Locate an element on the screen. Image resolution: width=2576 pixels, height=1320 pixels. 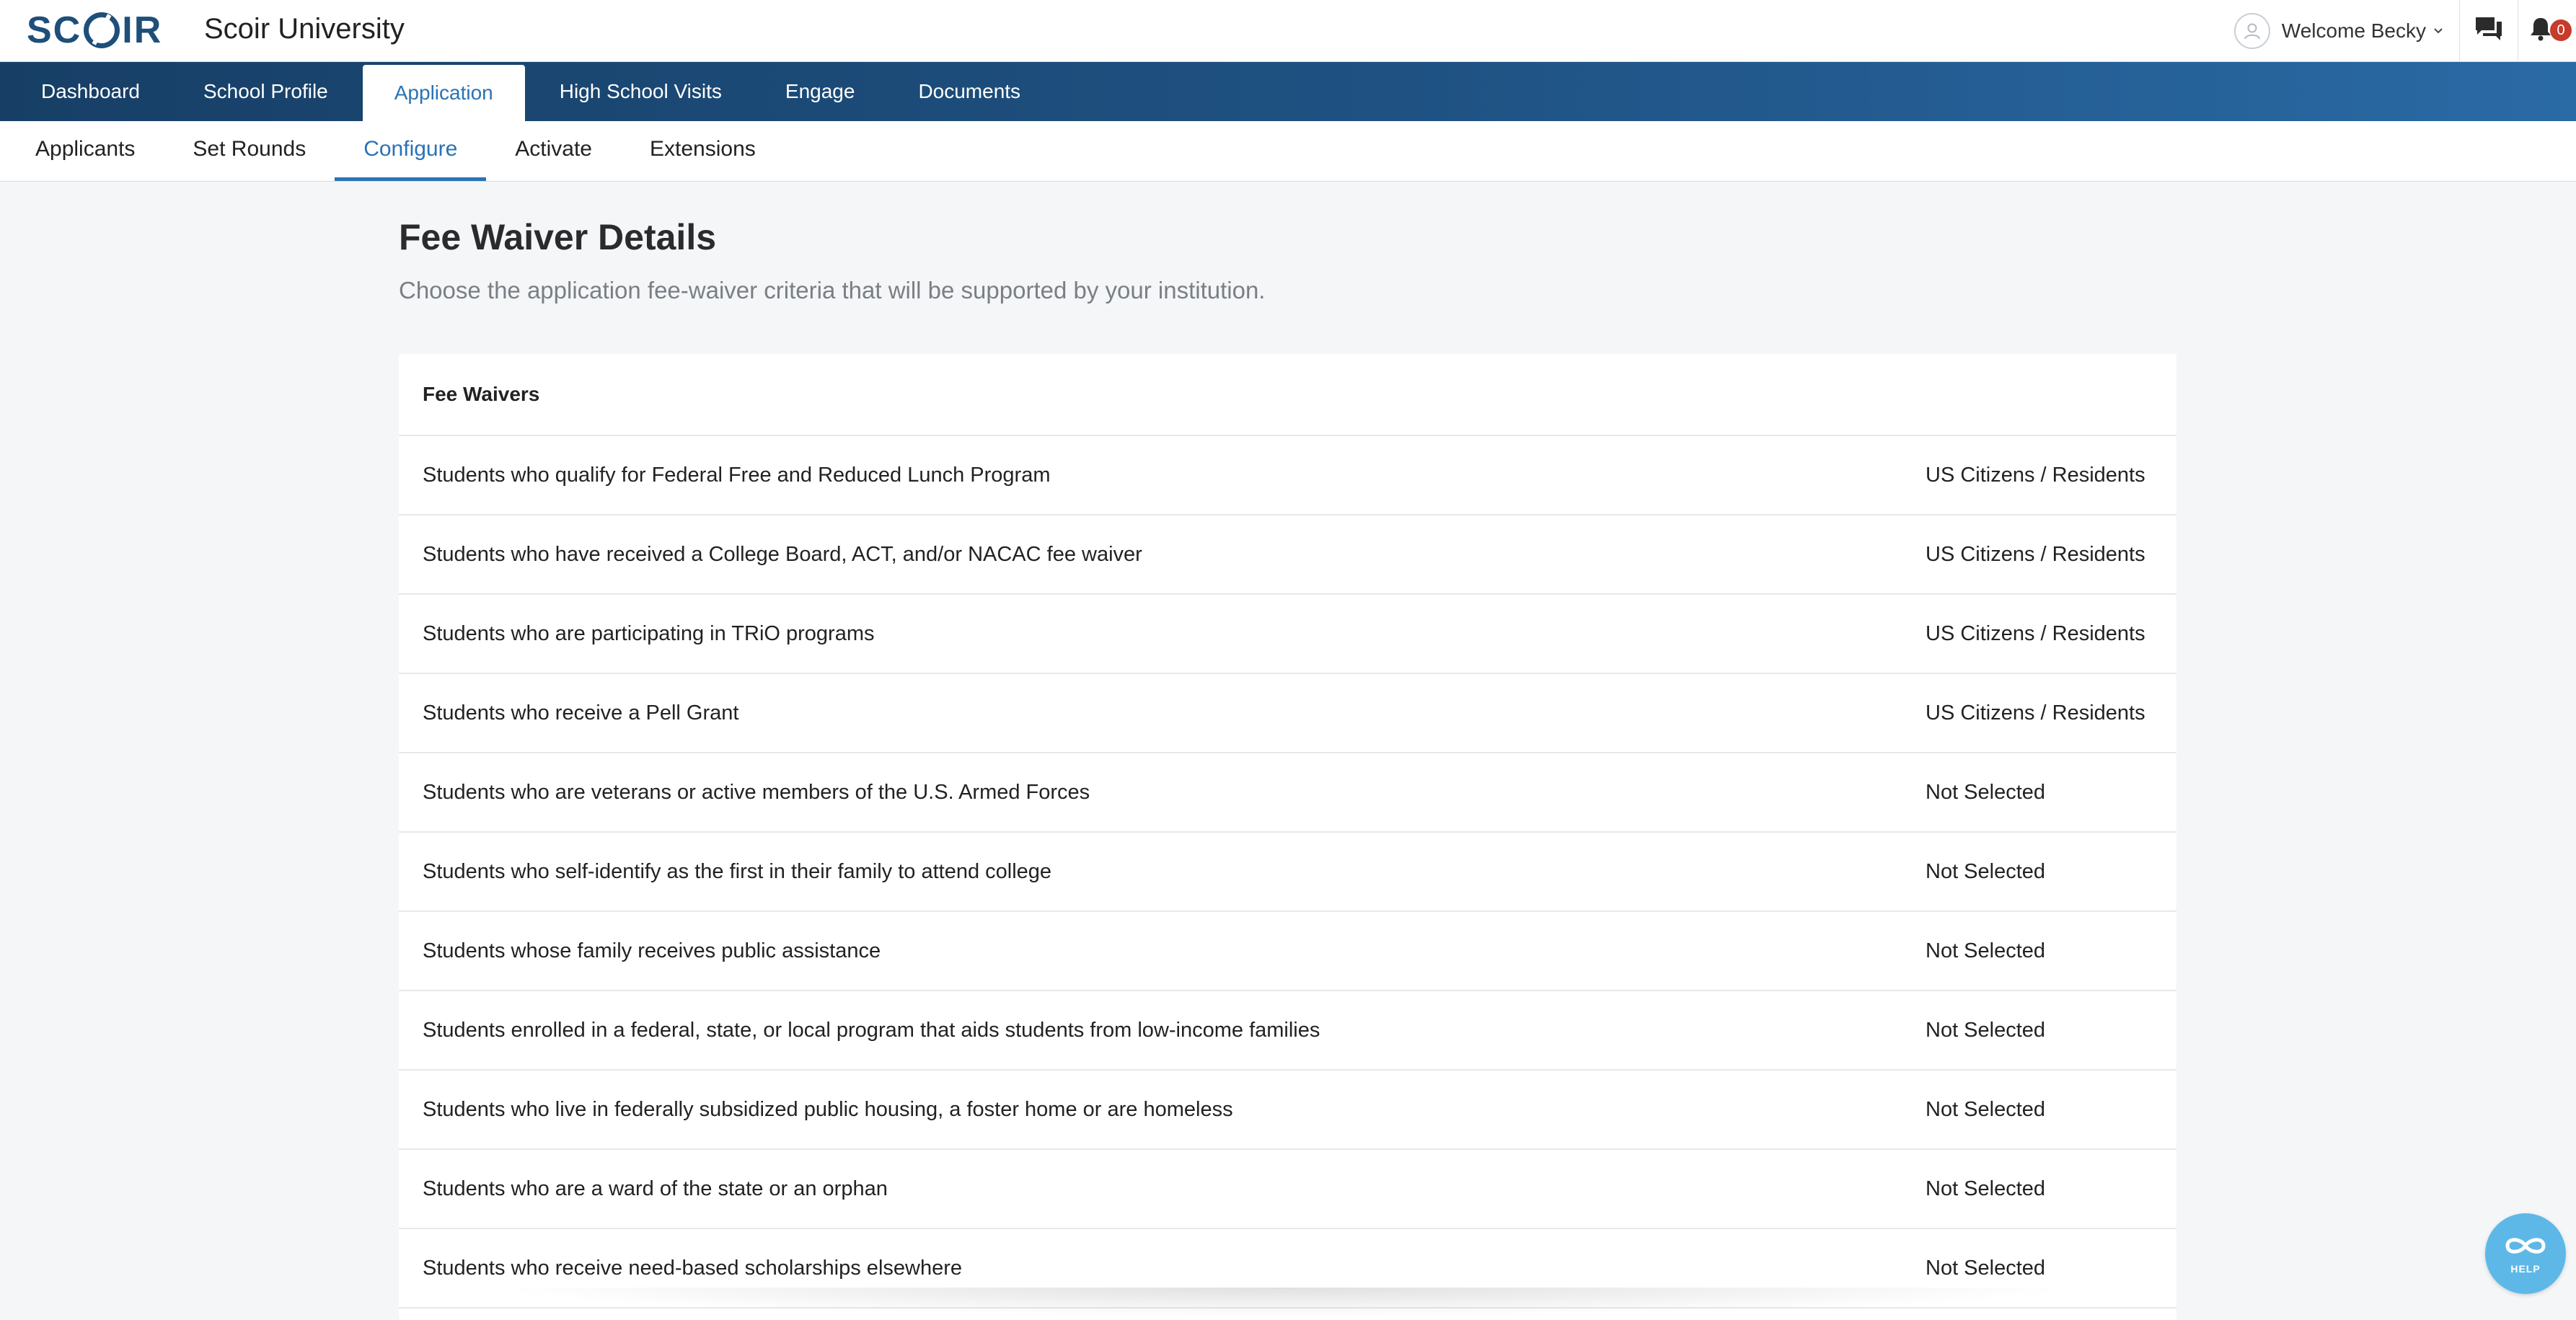
tab-applicants: Applicants is located at coordinates (82, 151).